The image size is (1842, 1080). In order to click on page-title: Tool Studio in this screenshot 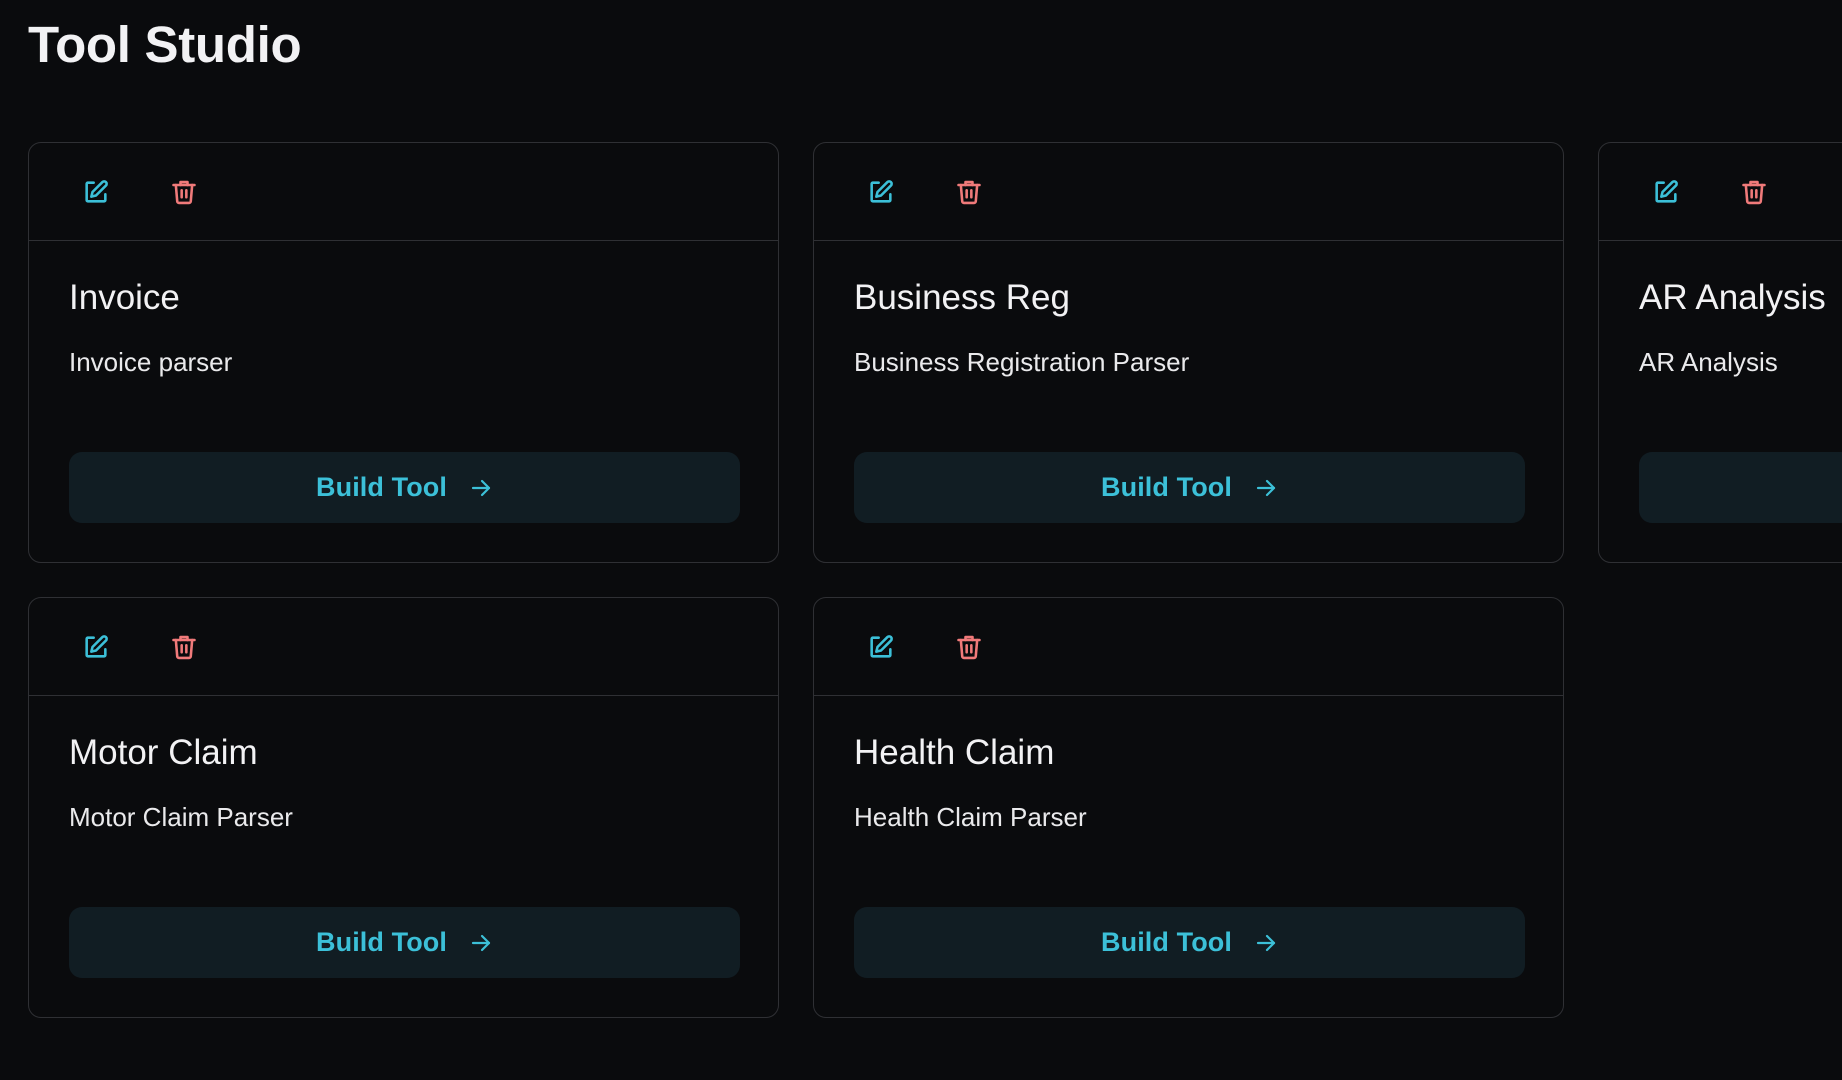, I will do `click(165, 44)`.